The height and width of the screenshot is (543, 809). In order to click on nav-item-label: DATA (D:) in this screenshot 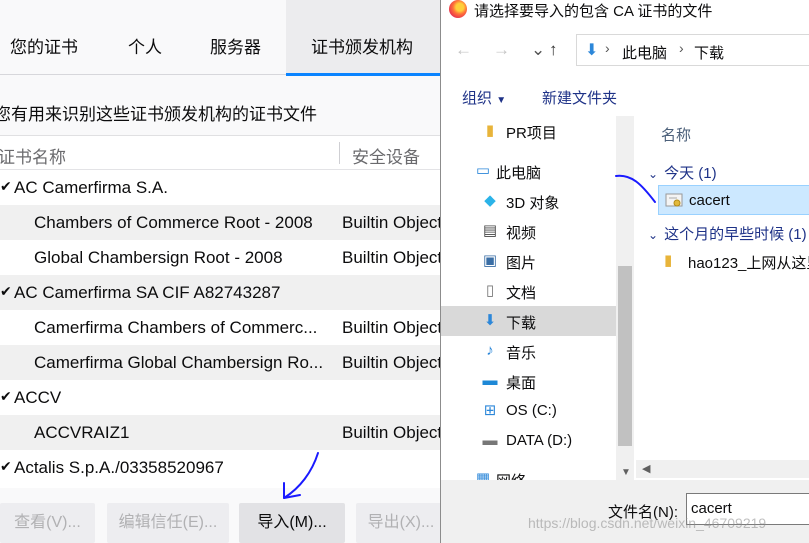, I will do `click(539, 440)`.